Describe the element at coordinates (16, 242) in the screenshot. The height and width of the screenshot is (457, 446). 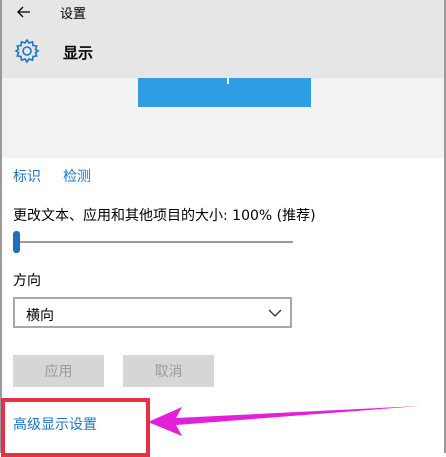
I see `slider-thumb` at that location.